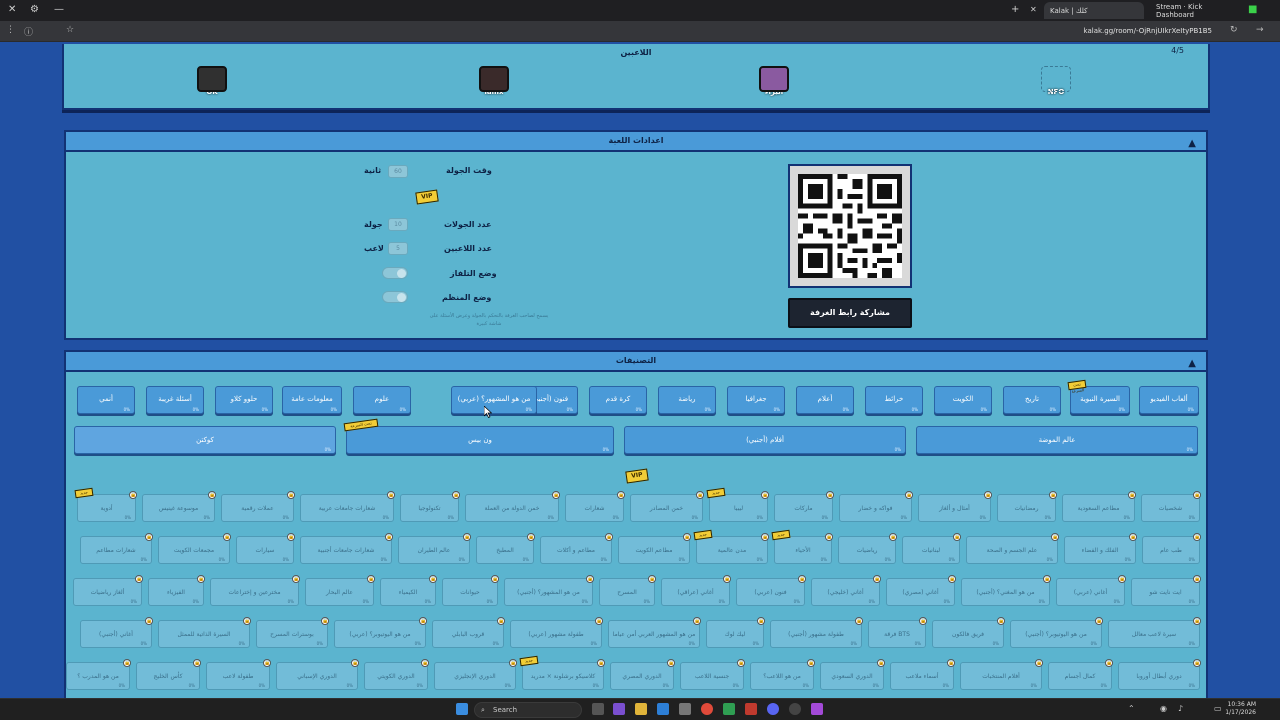 The height and width of the screenshot is (720, 1280). I want to click on network-icon: ◉, so click(1163, 708).